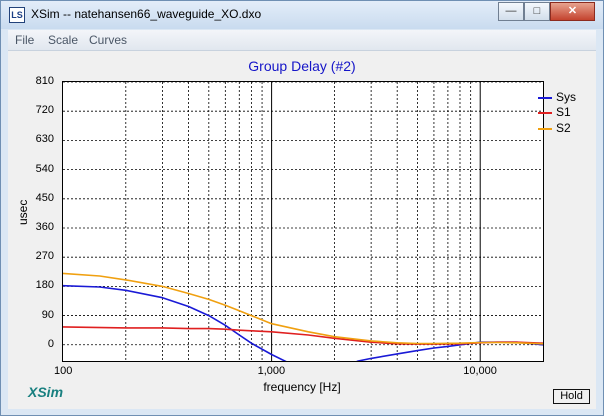 This screenshot has width=604, height=416. What do you see at coordinates (571, 396) in the screenshot?
I see `hold-button: Hold` at bounding box center [571, 396].